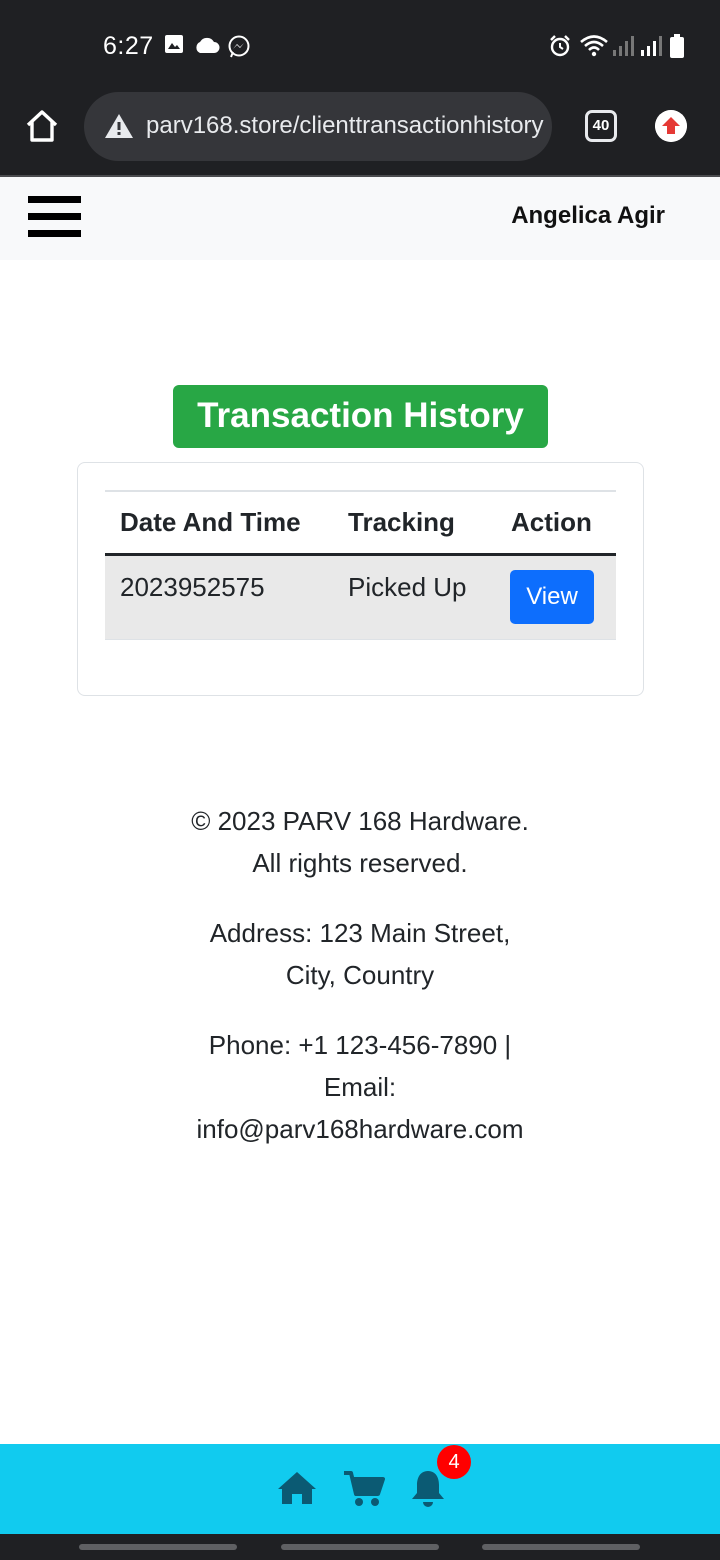  I want to click on address-bar: parv168.store/clienttransactionhistory, so click(318, 126).